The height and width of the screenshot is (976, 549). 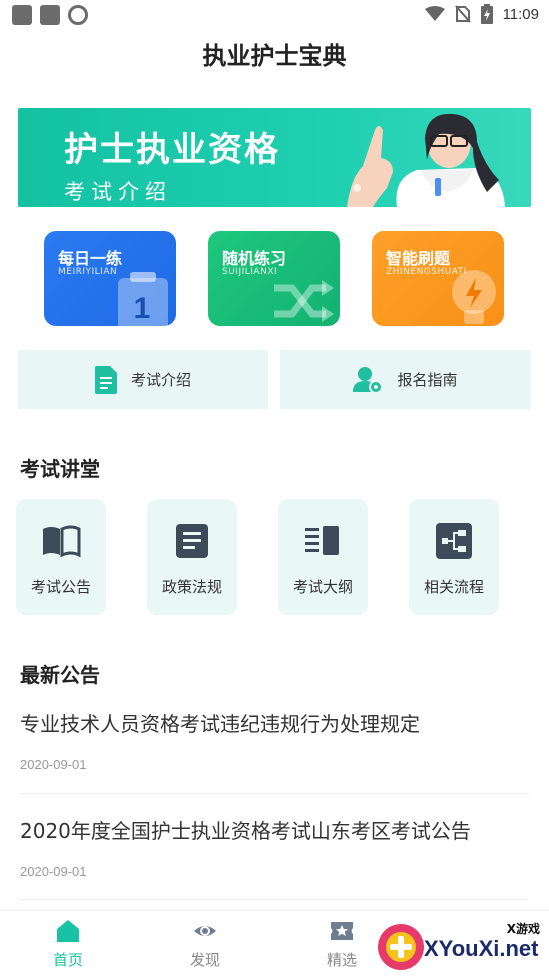 What do you see at coordinates (90, 258) in the screenshot?
I see `card-title: 每日一练` at bounding box center [90, 258].